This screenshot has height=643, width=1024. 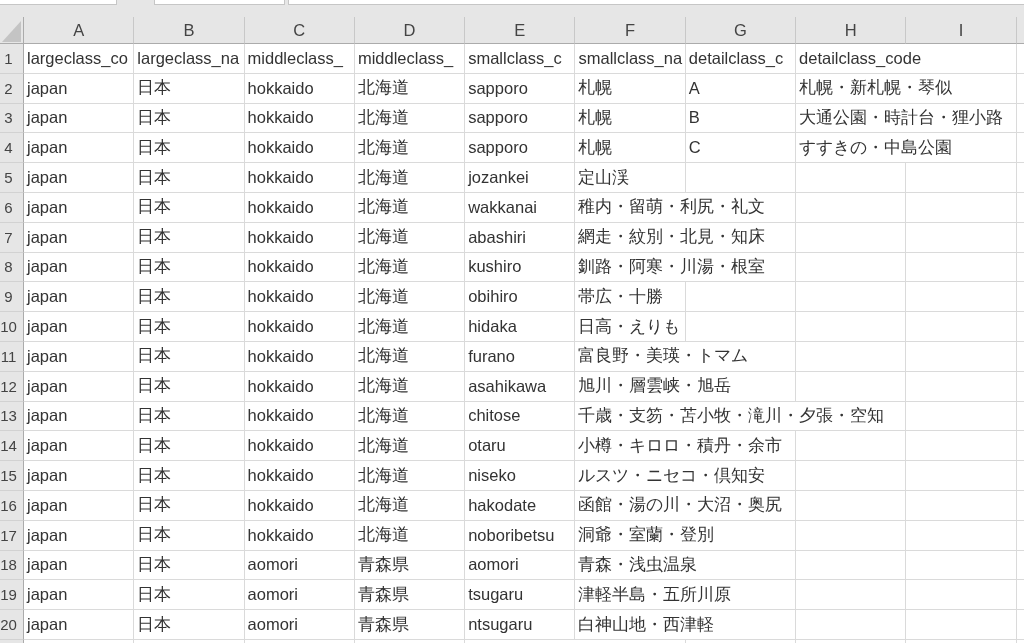 What do you see at coordinates (520, 59) in the screenshot?
I see `table-cell: smallclass_c` at bounding box center [520, 59].